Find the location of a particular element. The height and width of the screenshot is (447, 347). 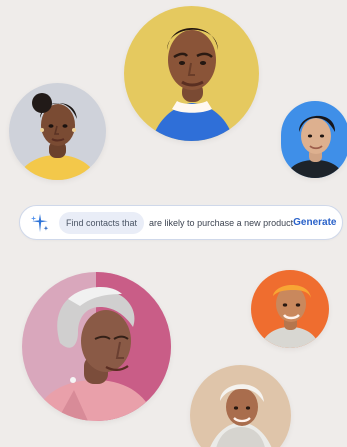

contact-avatar-left is located at coordinates (57, 131).